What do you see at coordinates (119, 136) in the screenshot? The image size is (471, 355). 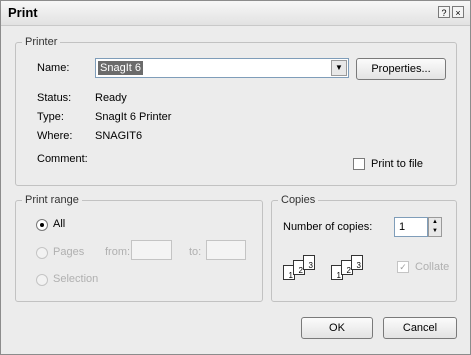 I see `where-value: SNAGIT6` at bounding box center [119, 136].